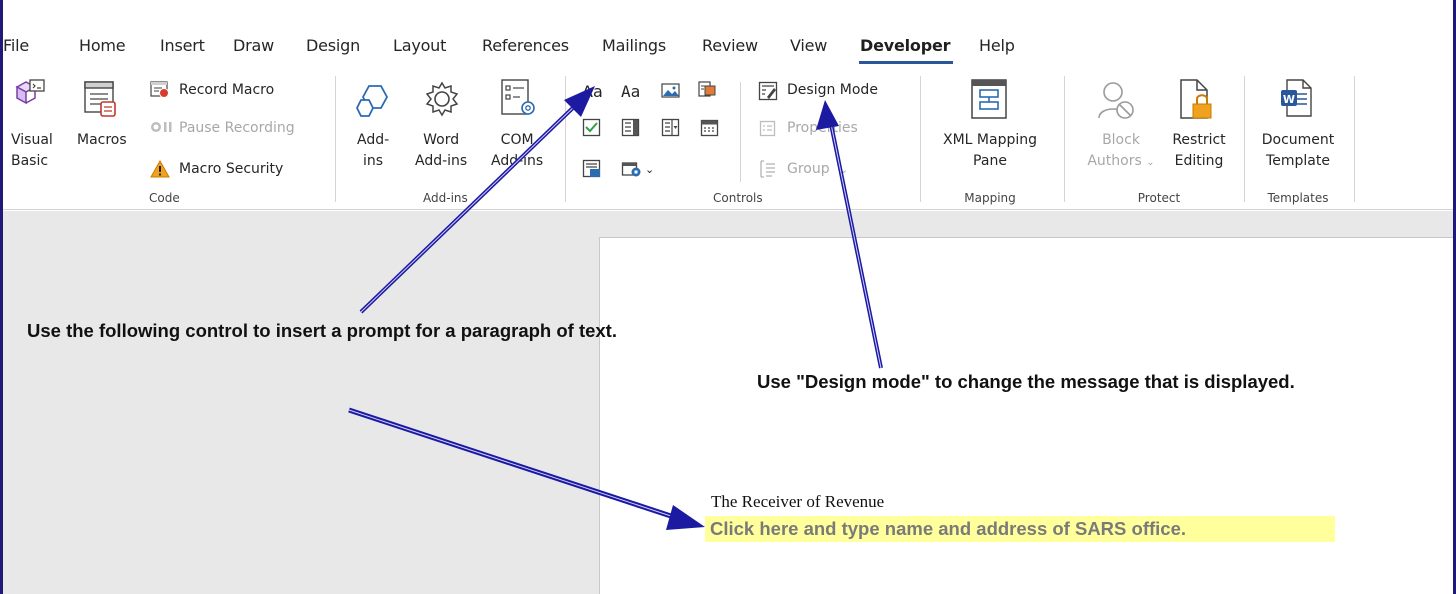 The image size is (1456, 594). What do you see at coordinates (517, 140) in the screenshot?
I see `com-add-ins-label-1: COM` at bounding box center [517, 140].